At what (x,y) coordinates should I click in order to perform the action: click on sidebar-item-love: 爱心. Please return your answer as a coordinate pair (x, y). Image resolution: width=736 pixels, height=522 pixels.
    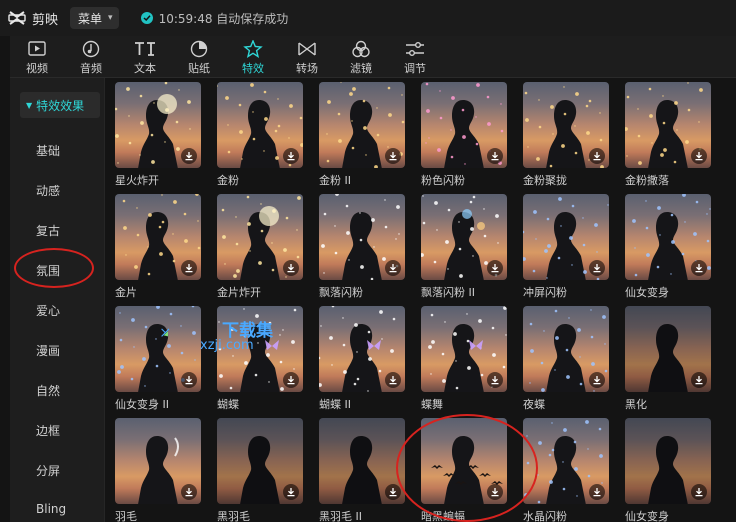
    Looking at the image, I should click on (48, 310).